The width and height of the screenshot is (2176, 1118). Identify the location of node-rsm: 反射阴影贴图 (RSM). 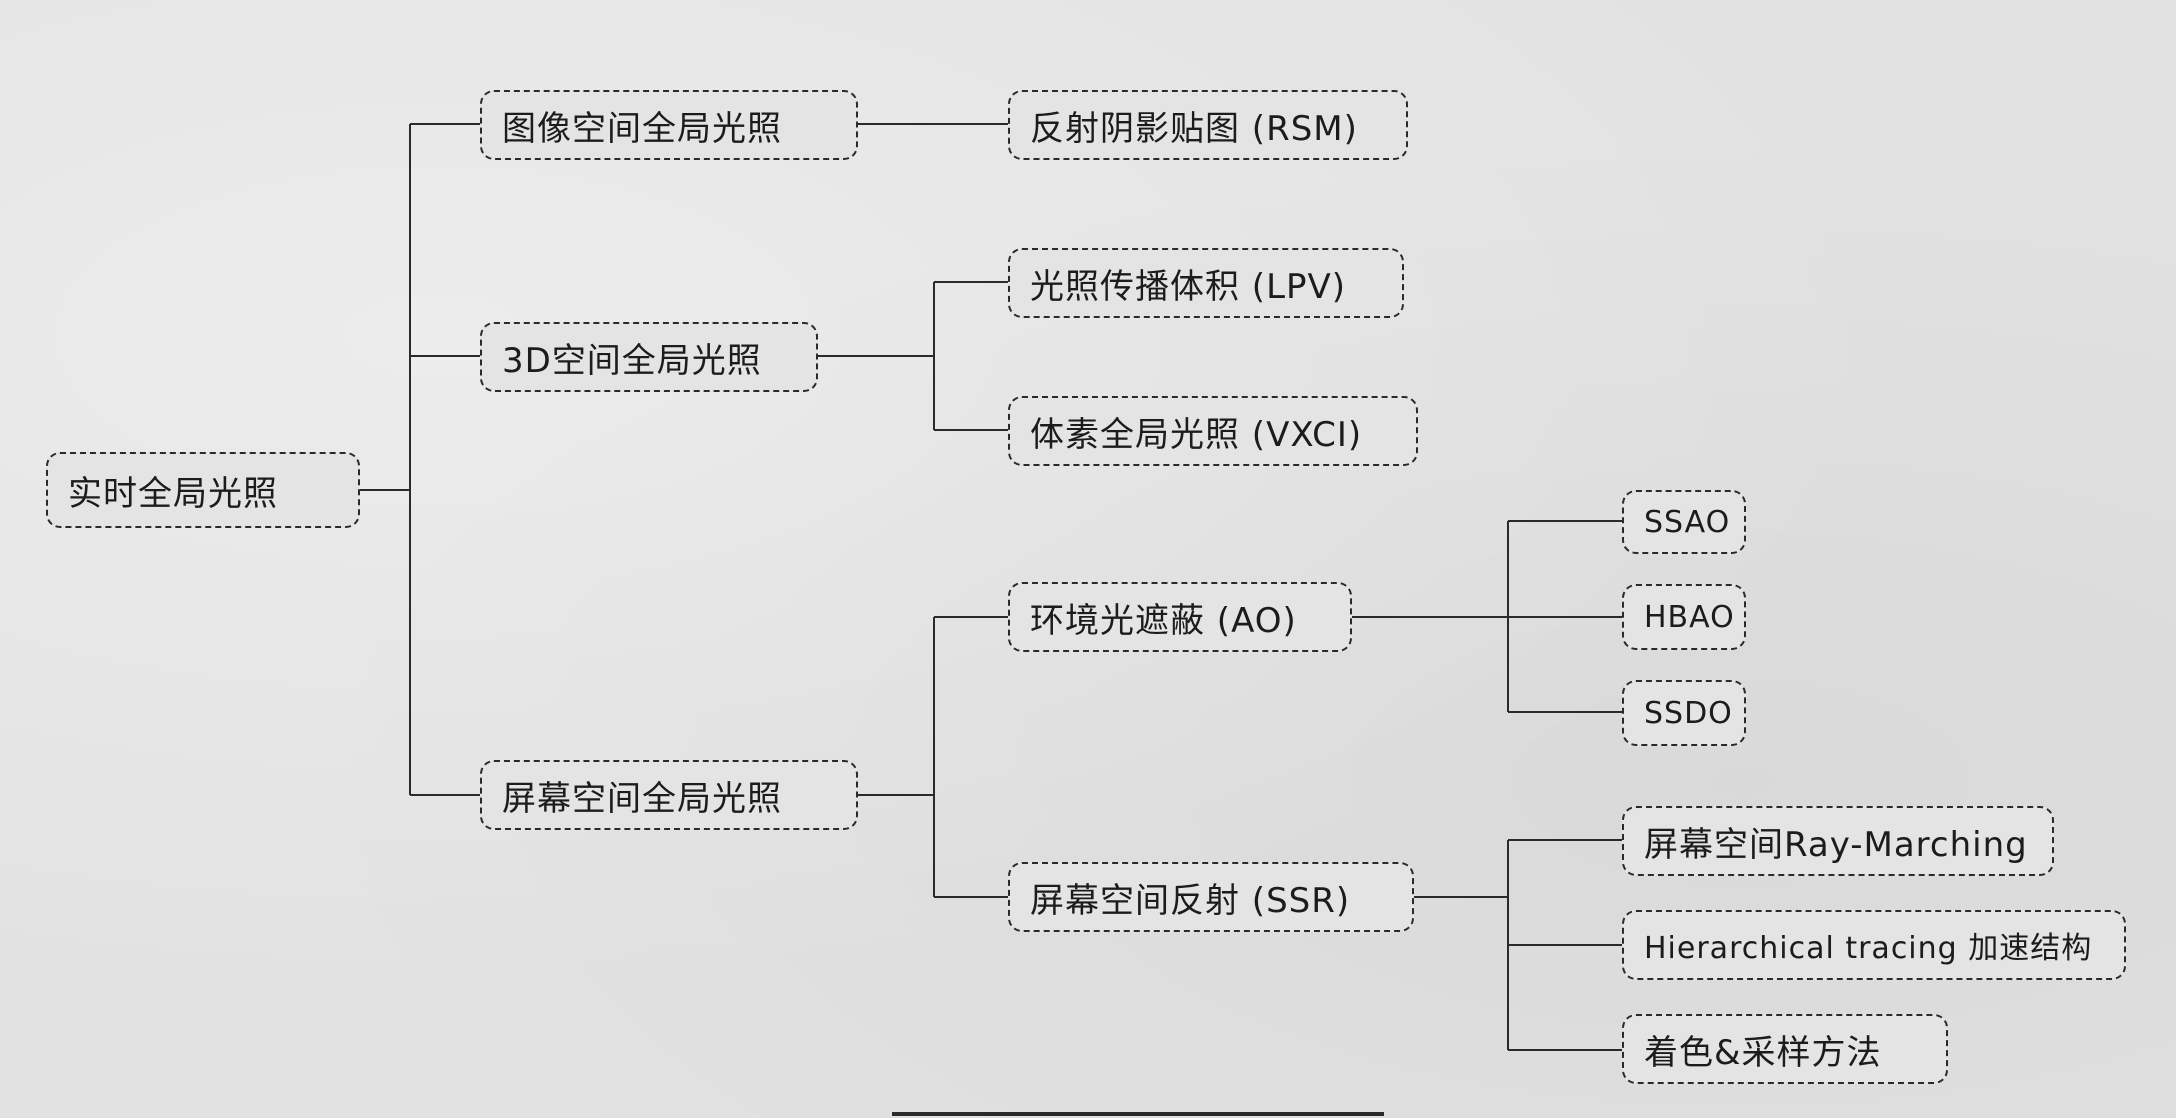
(1208, 125).